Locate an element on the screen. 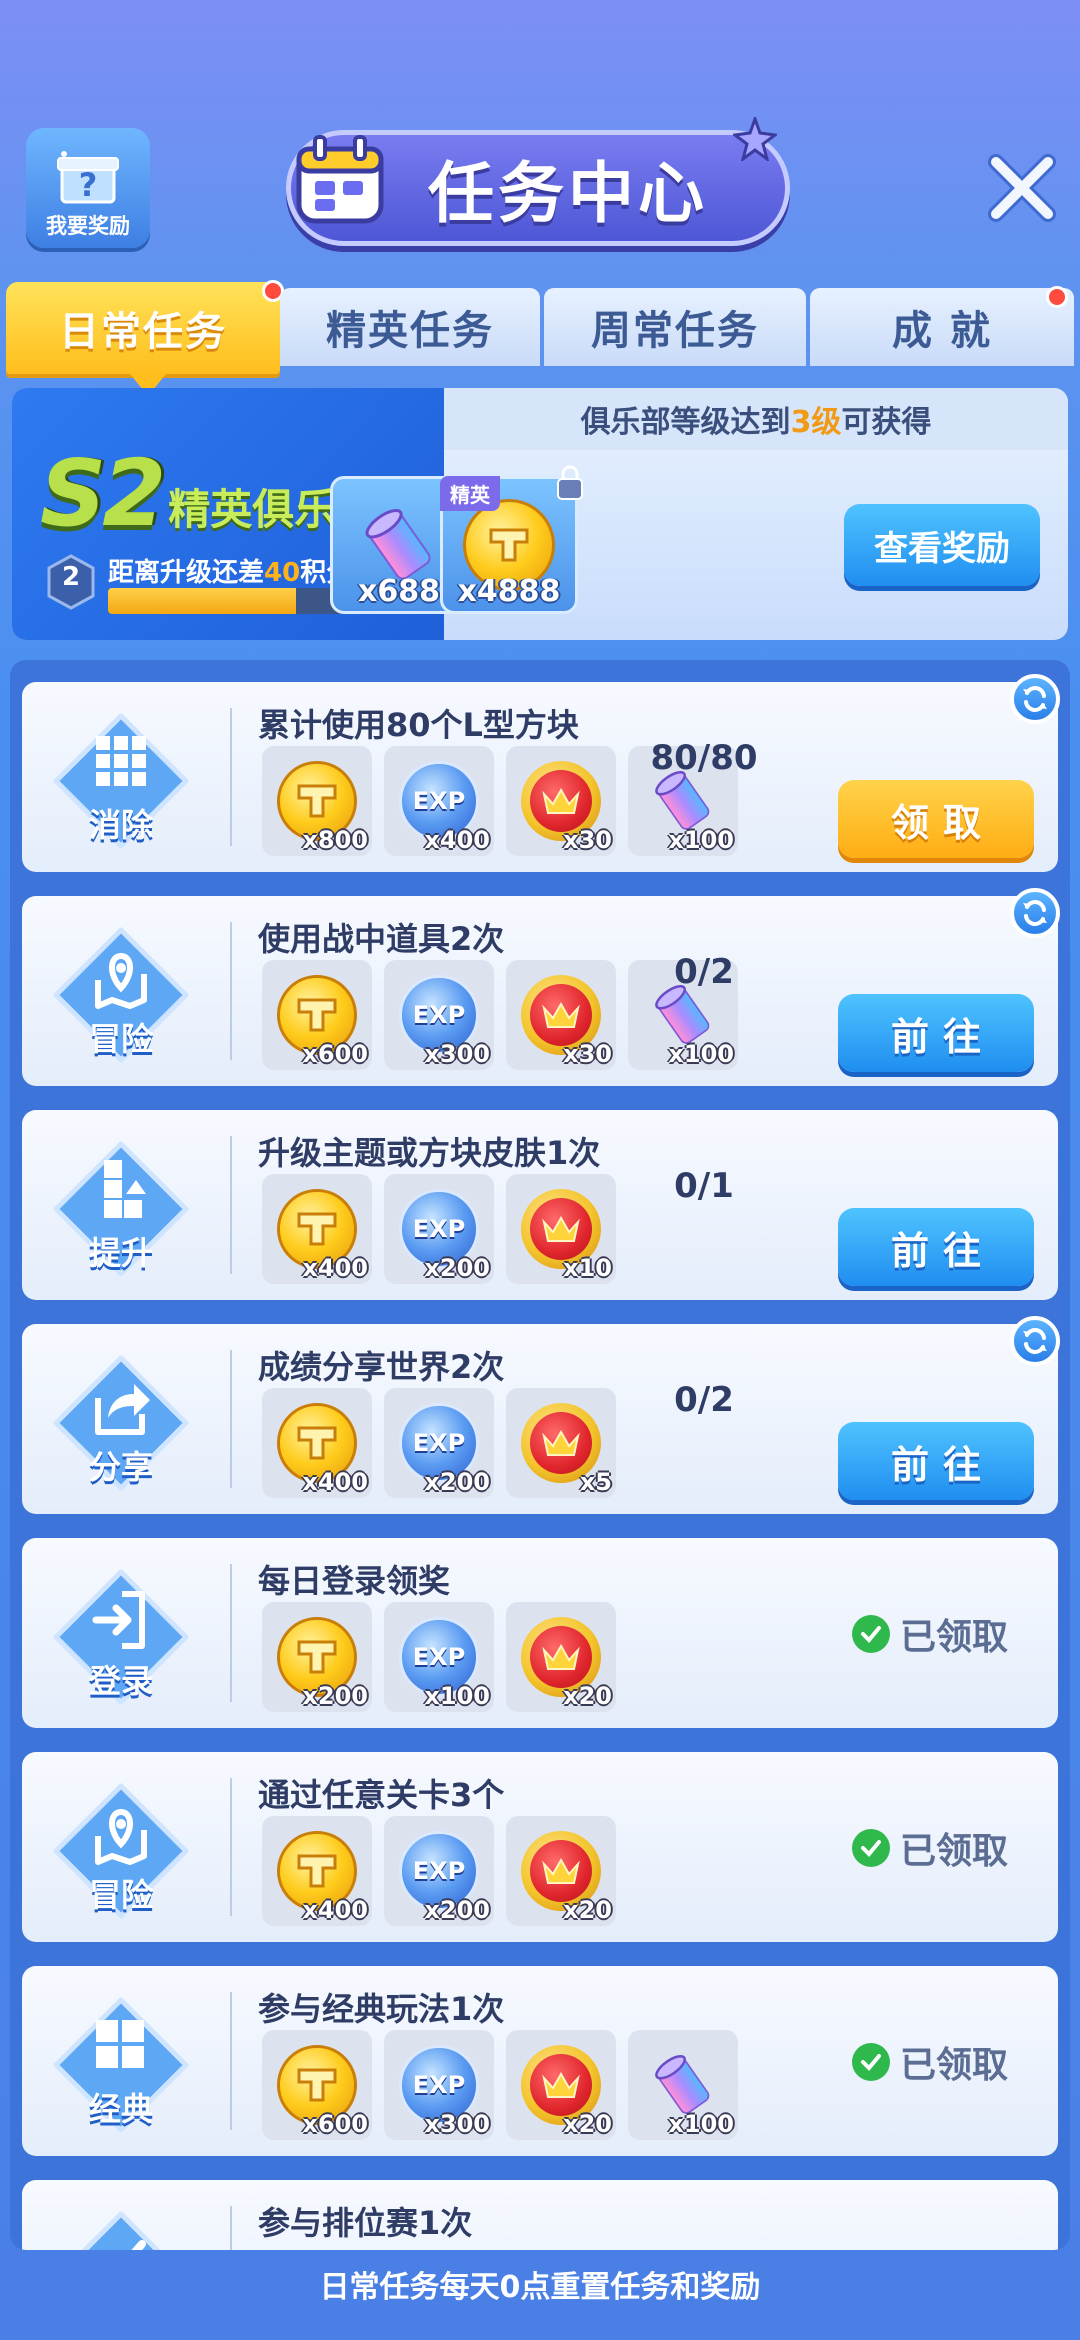  task-title: 每日登录领奖 is located at coordinates (354, 1581).